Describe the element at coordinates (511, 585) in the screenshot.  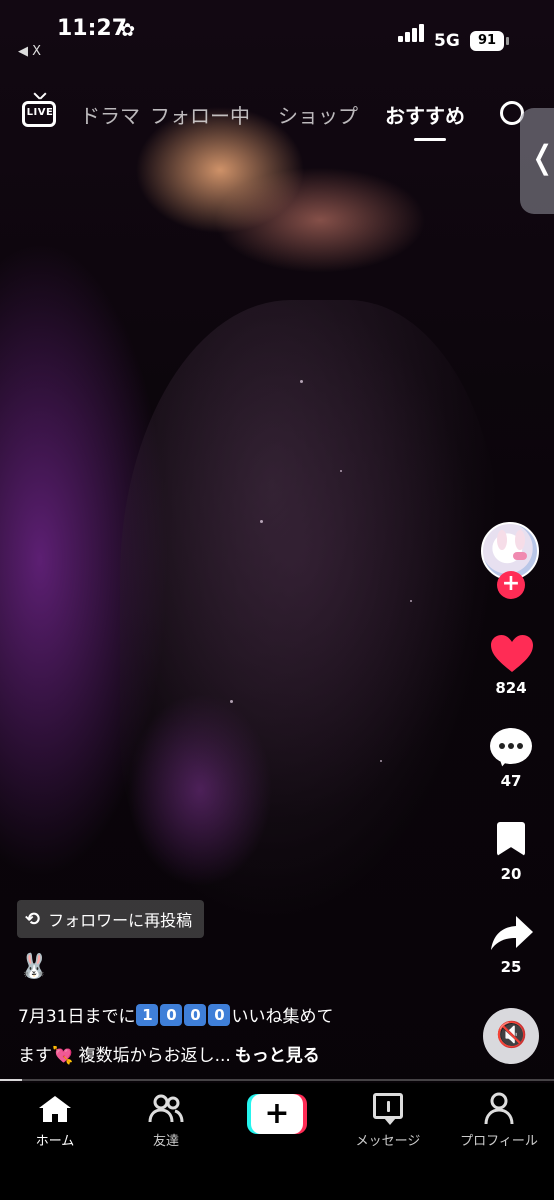
I see `follow-button: +` at that location.